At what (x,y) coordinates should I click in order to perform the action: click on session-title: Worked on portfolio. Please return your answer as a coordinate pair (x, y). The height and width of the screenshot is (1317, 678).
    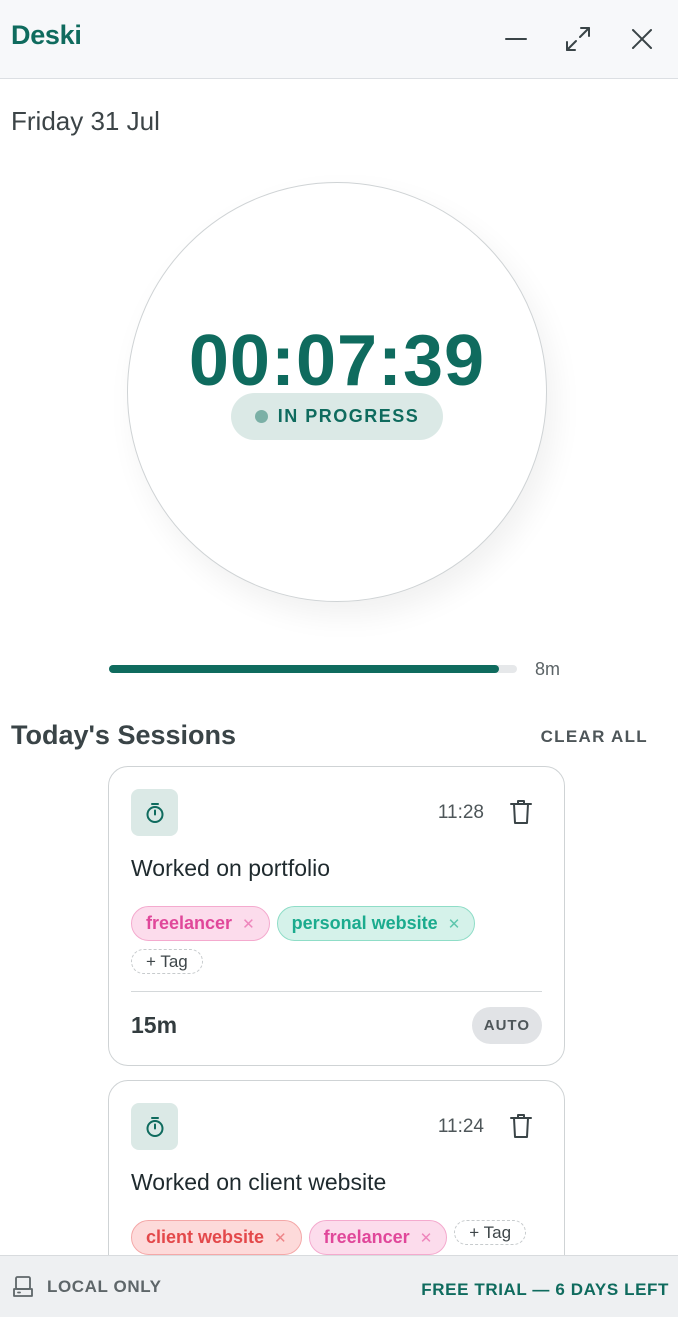
    Looking at the image, I should click on (231, 868).